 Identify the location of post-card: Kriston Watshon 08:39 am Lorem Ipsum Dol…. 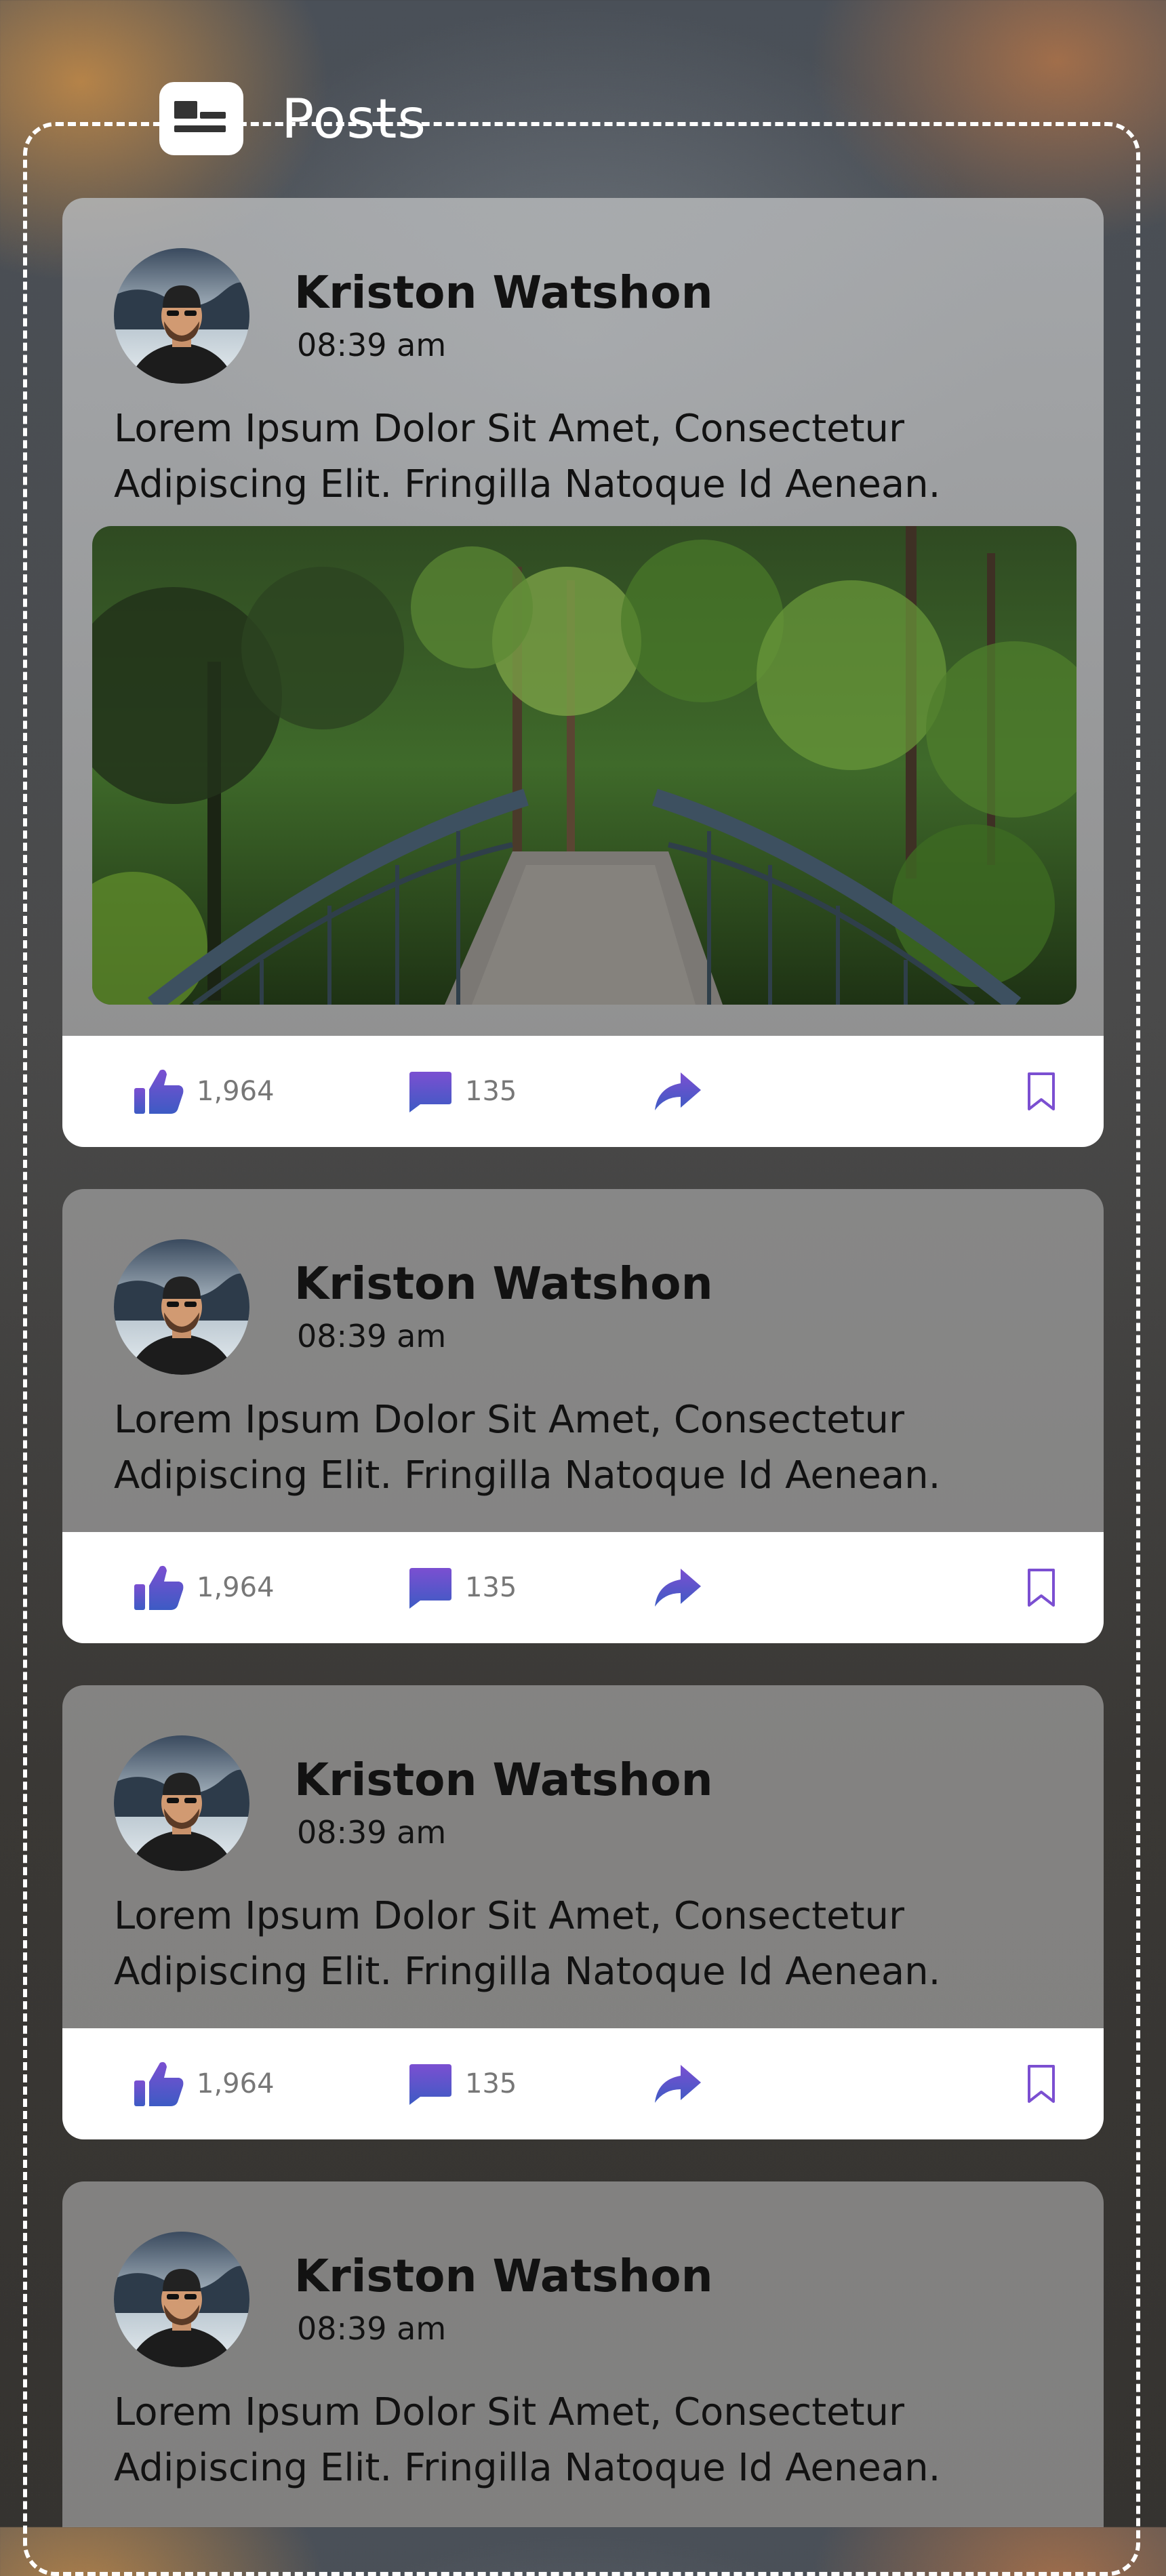
(583, 2354).